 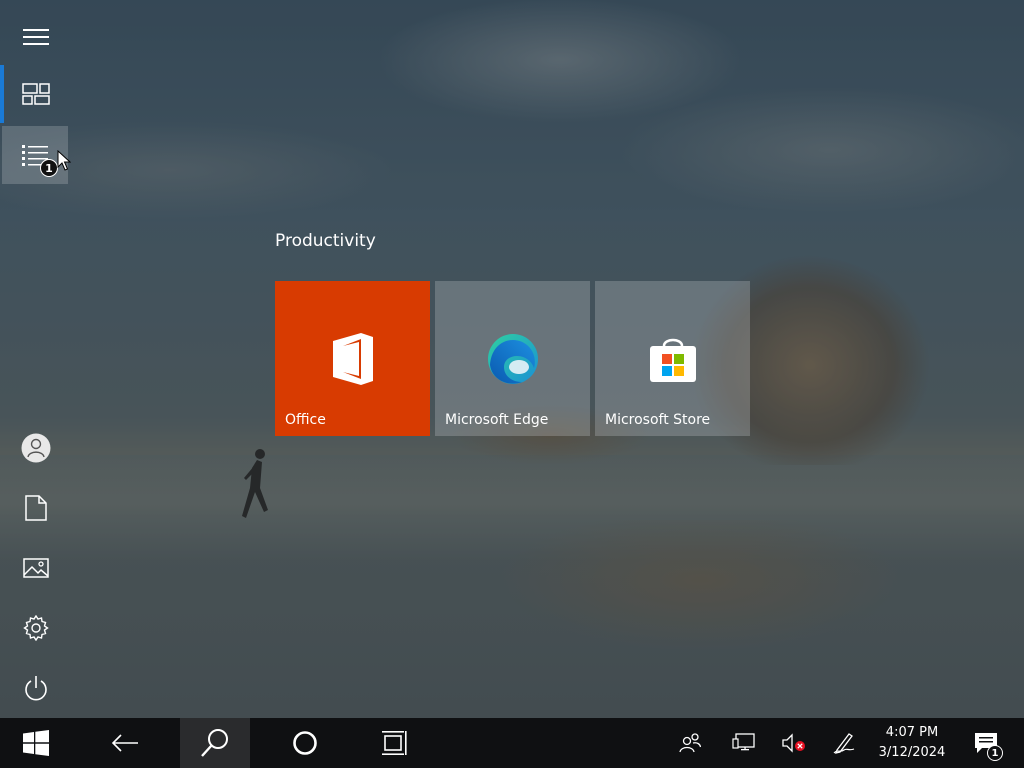 I want to click on tile-microsoft-edge-label: Microsoft Edge, so click(x=497, y=420).